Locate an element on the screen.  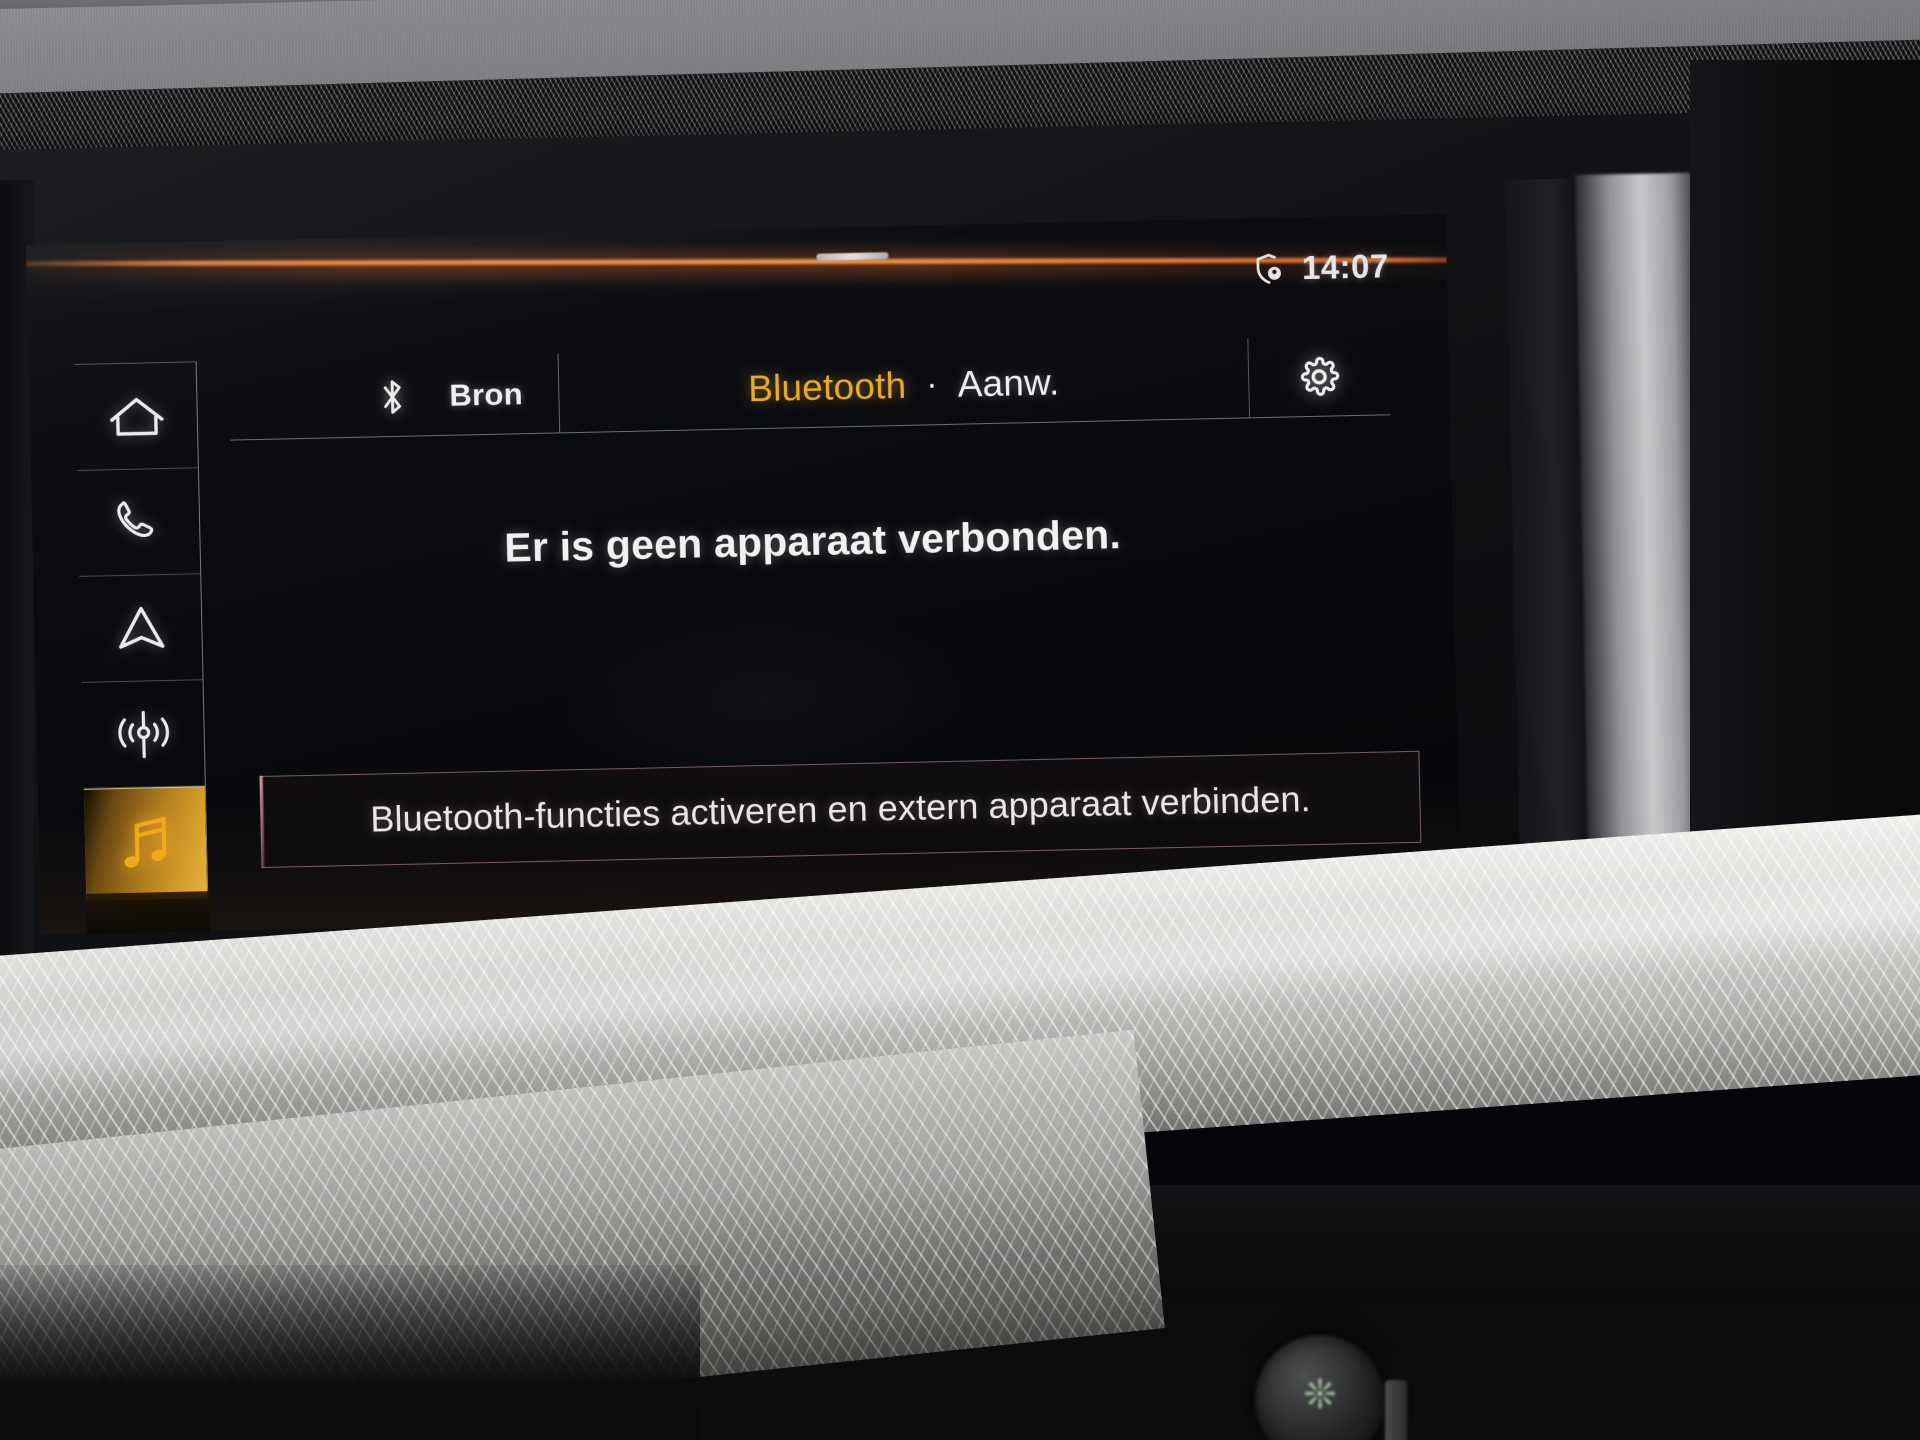
clock-label: 14:07 is located at coordinates (1345, 267).